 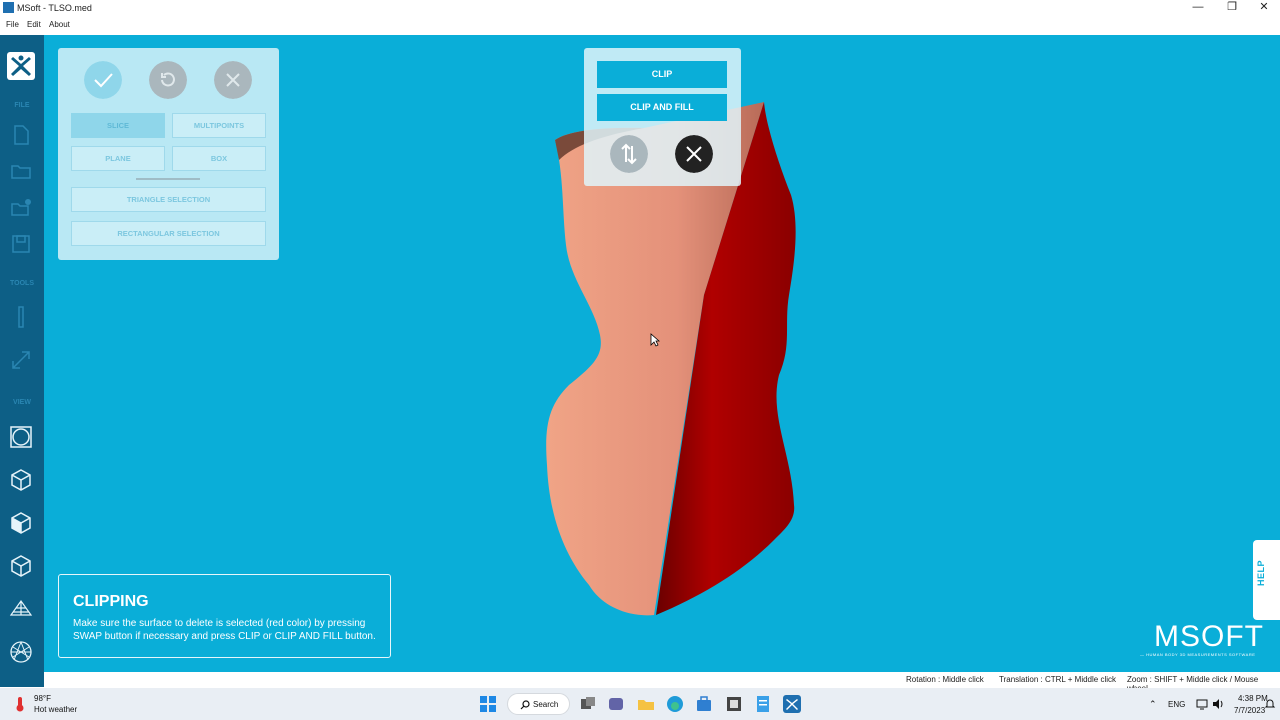 What do you see at coordinates (1232, 8) in the screenshot?
I see `maximize-button: ❐` at bounding box center [1232, 8].